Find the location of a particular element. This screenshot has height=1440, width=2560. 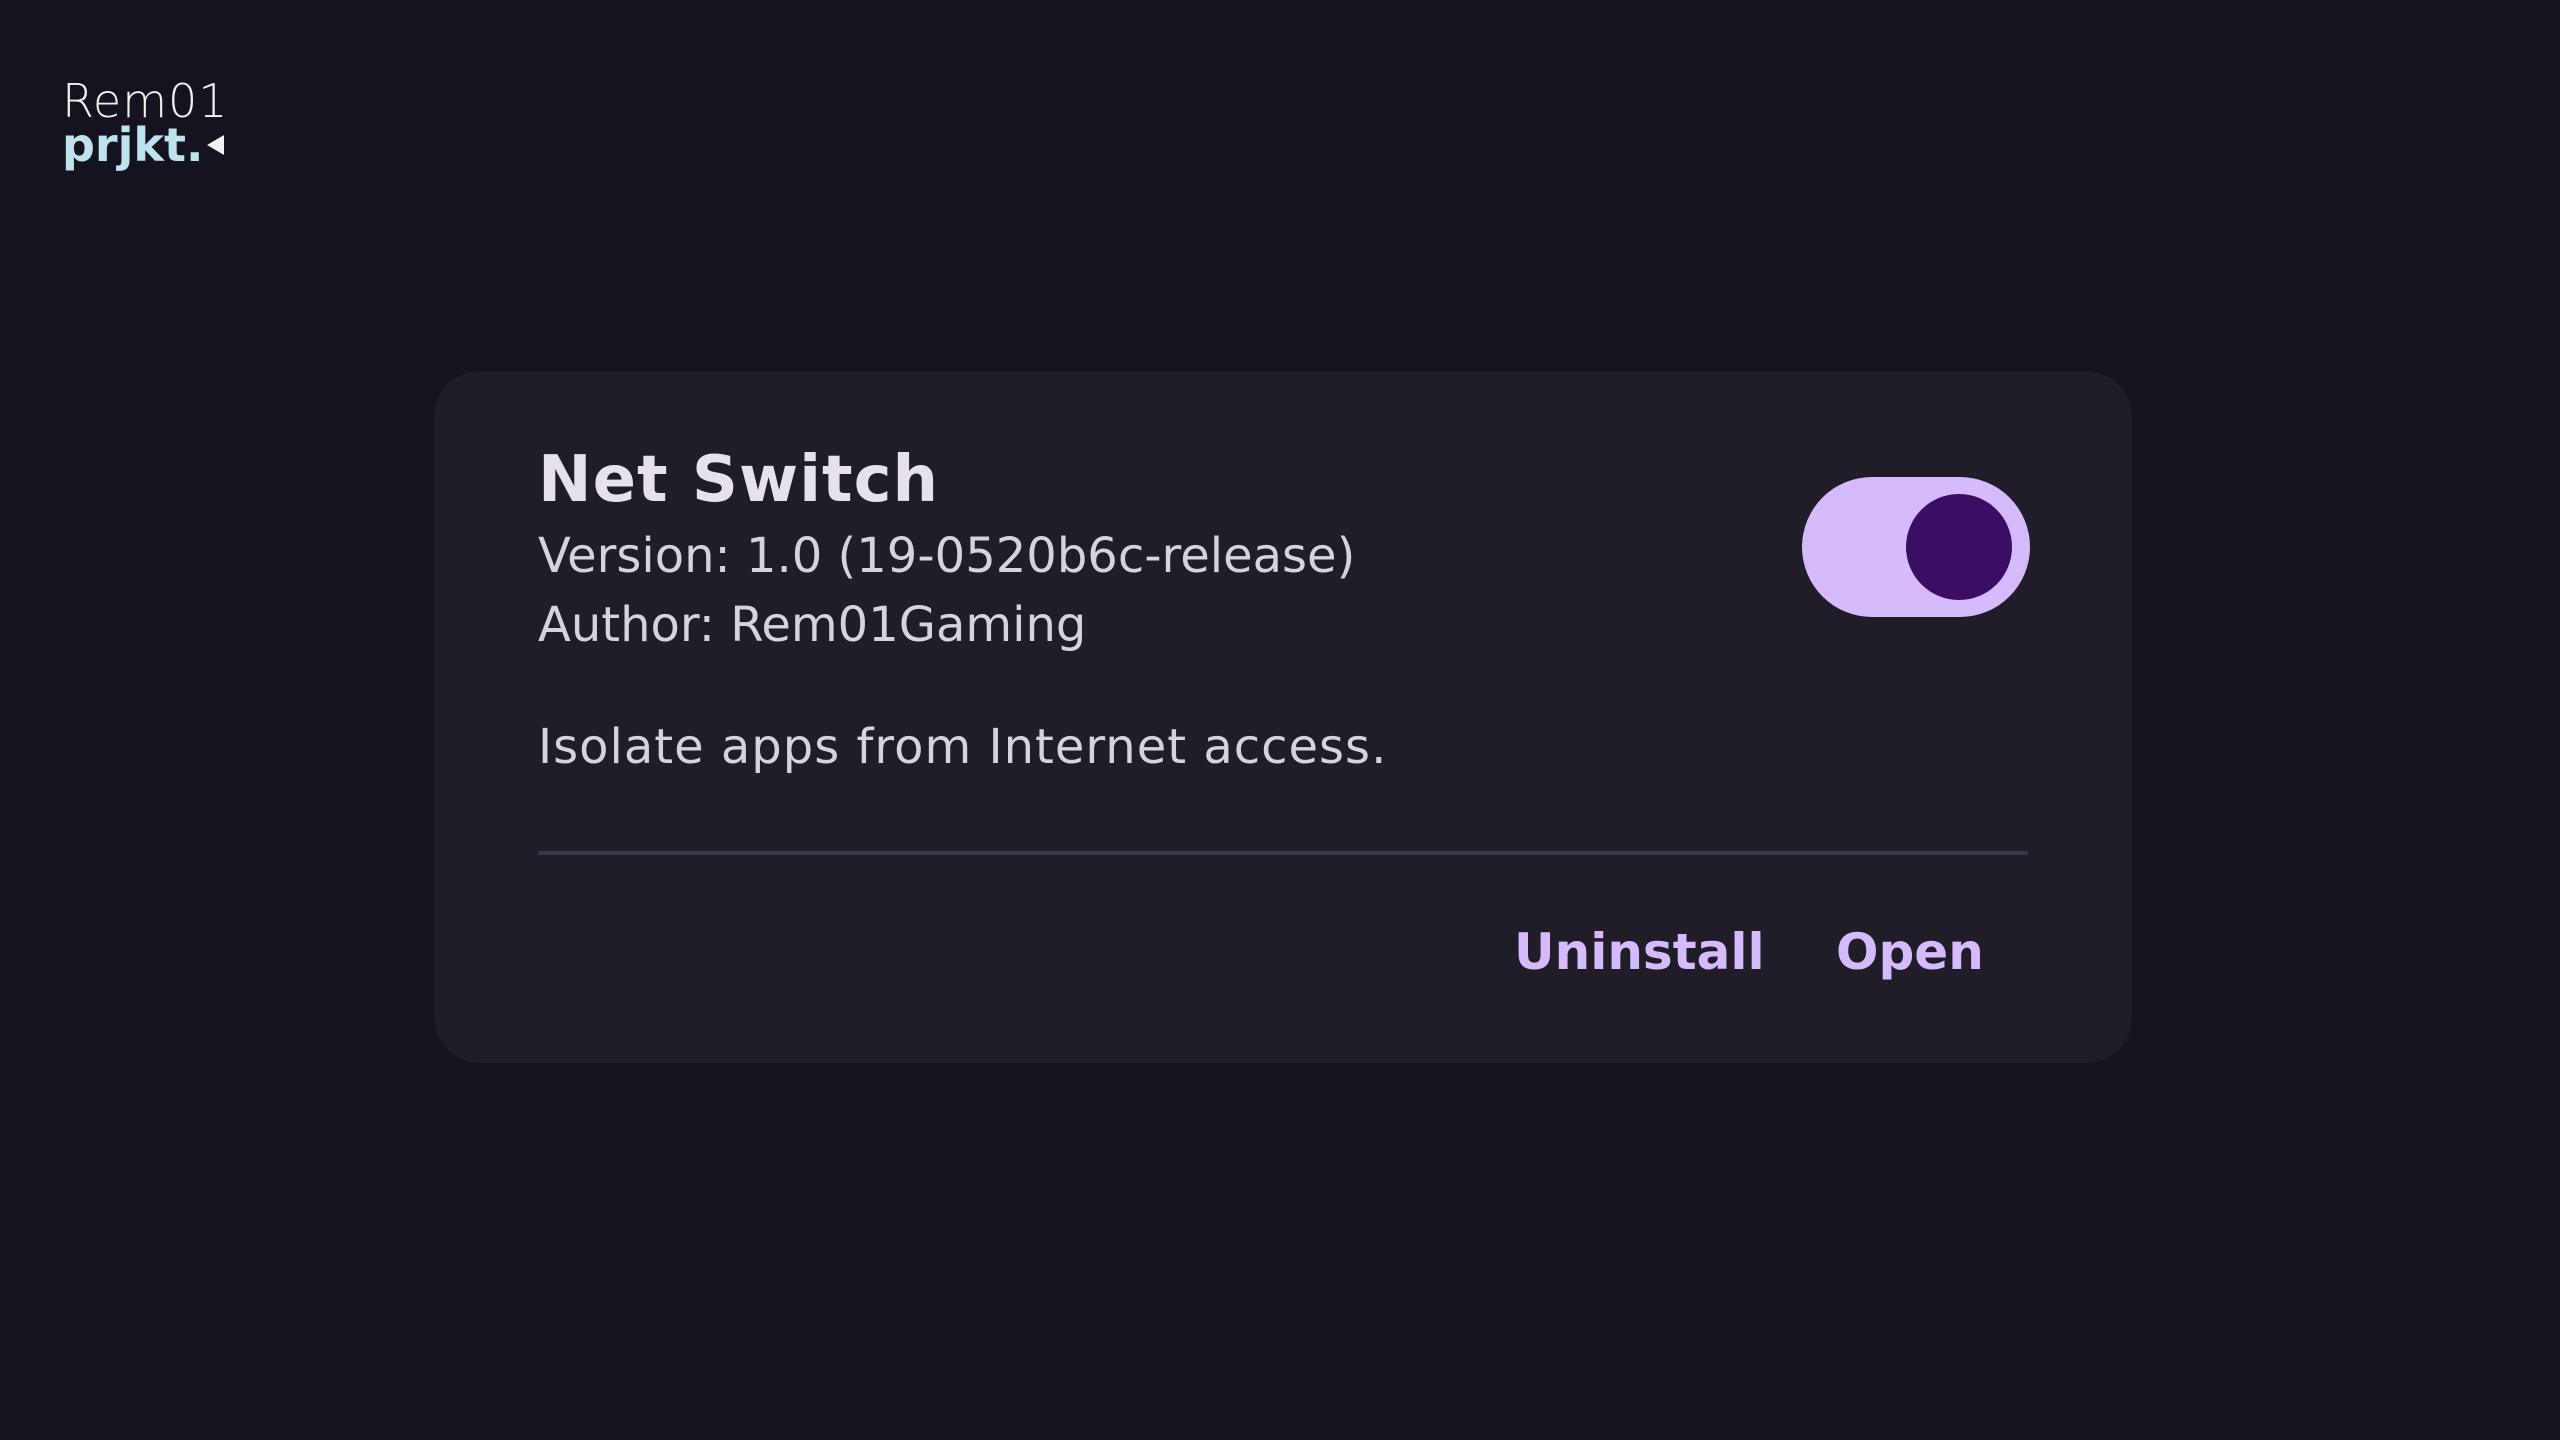

uninstall-button: Uninstall is located at coordinates (1639, 952).